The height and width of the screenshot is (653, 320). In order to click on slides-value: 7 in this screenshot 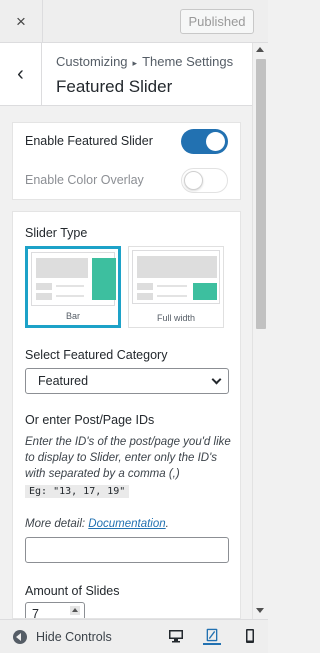, I will do `click(35, 613)`.